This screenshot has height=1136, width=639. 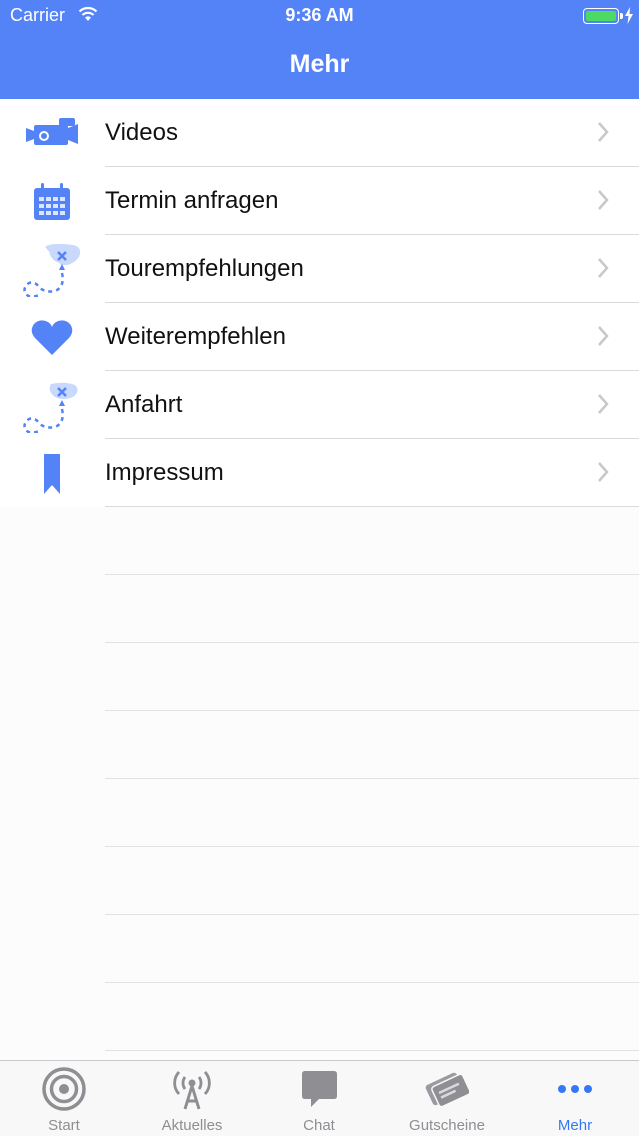 I want to click on bookmark-icon, so click(x=52, y=474).